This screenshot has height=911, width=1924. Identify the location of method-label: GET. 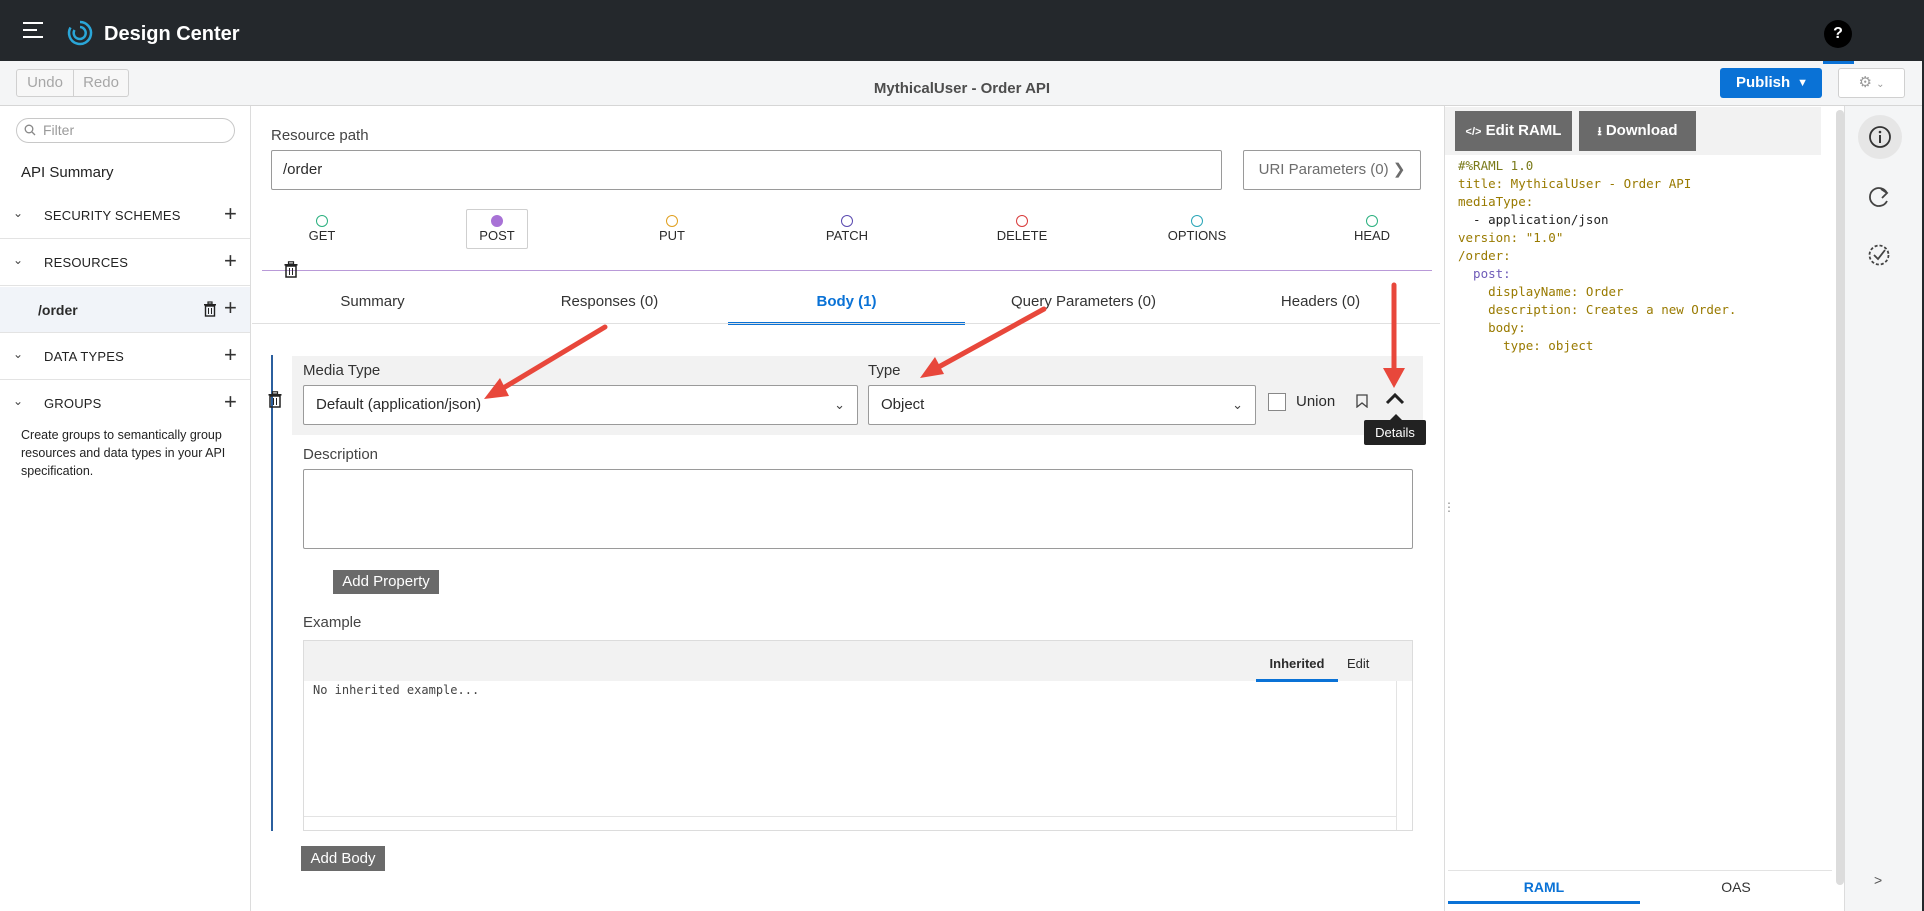
(322, 235).